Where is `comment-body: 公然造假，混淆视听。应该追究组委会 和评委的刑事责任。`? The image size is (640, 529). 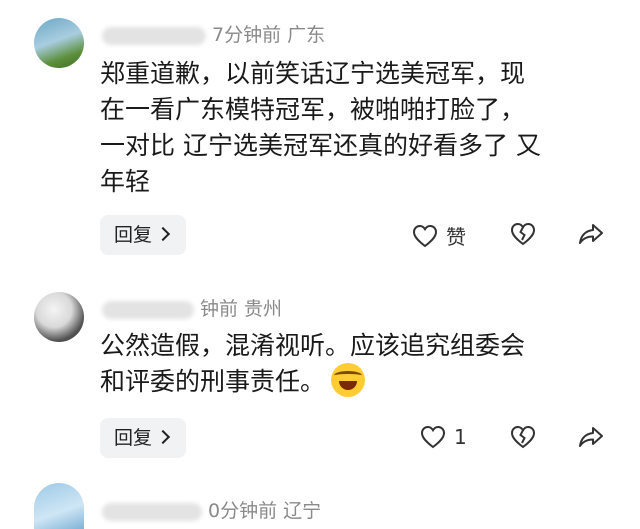 comment-body: 公然造假，混淆视听。应该追究组委会 和评委的刑事责任。 is located at coordinates (350, 364).